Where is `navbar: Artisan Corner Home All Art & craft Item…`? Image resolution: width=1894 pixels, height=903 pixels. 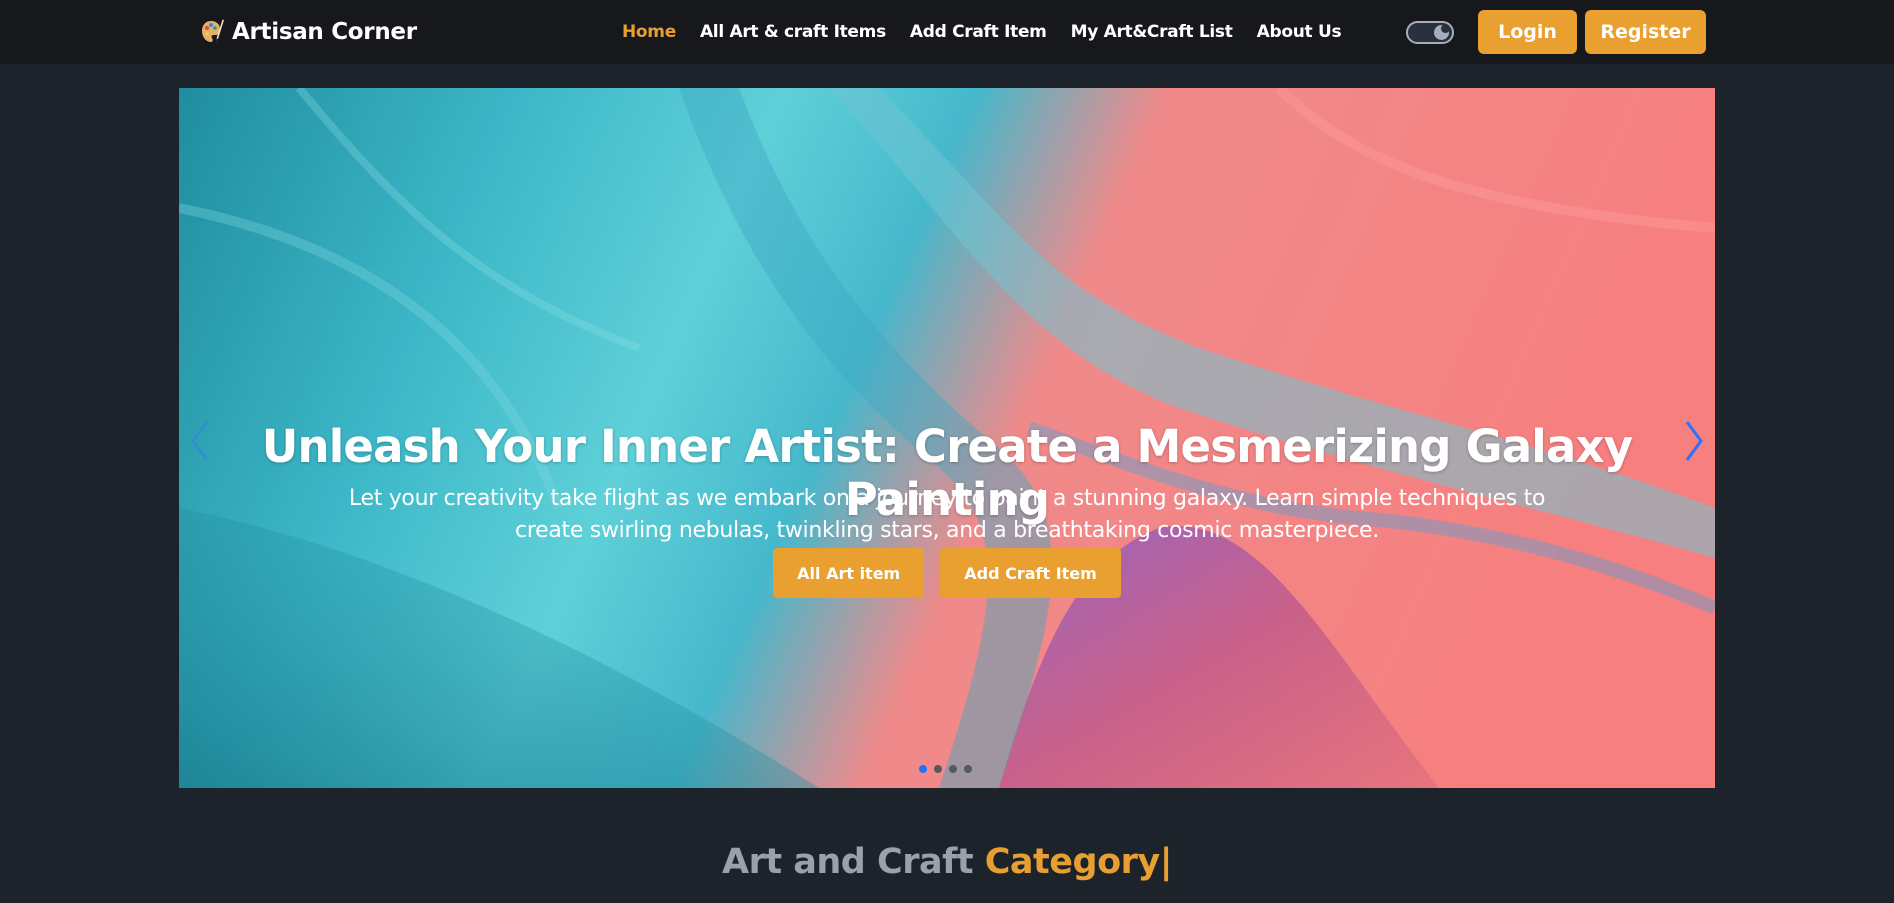
navbar: Artisan Corner Home All Art & craft Item… is located at coordinates (947, 32).